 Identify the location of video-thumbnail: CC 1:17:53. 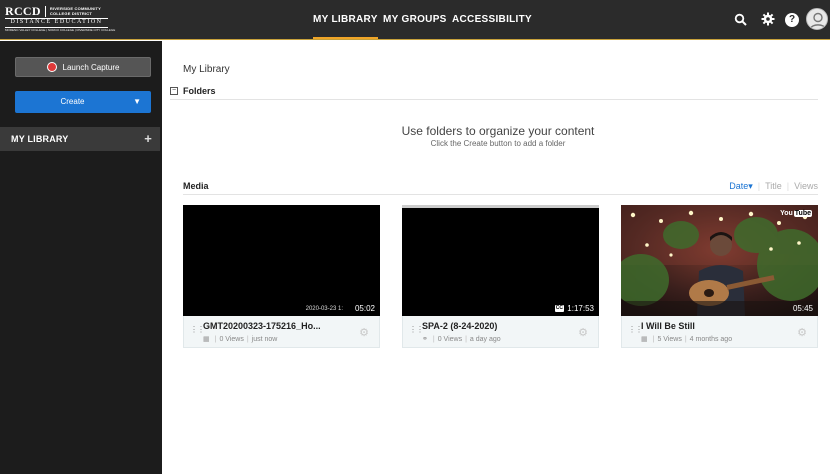
(500, 260).